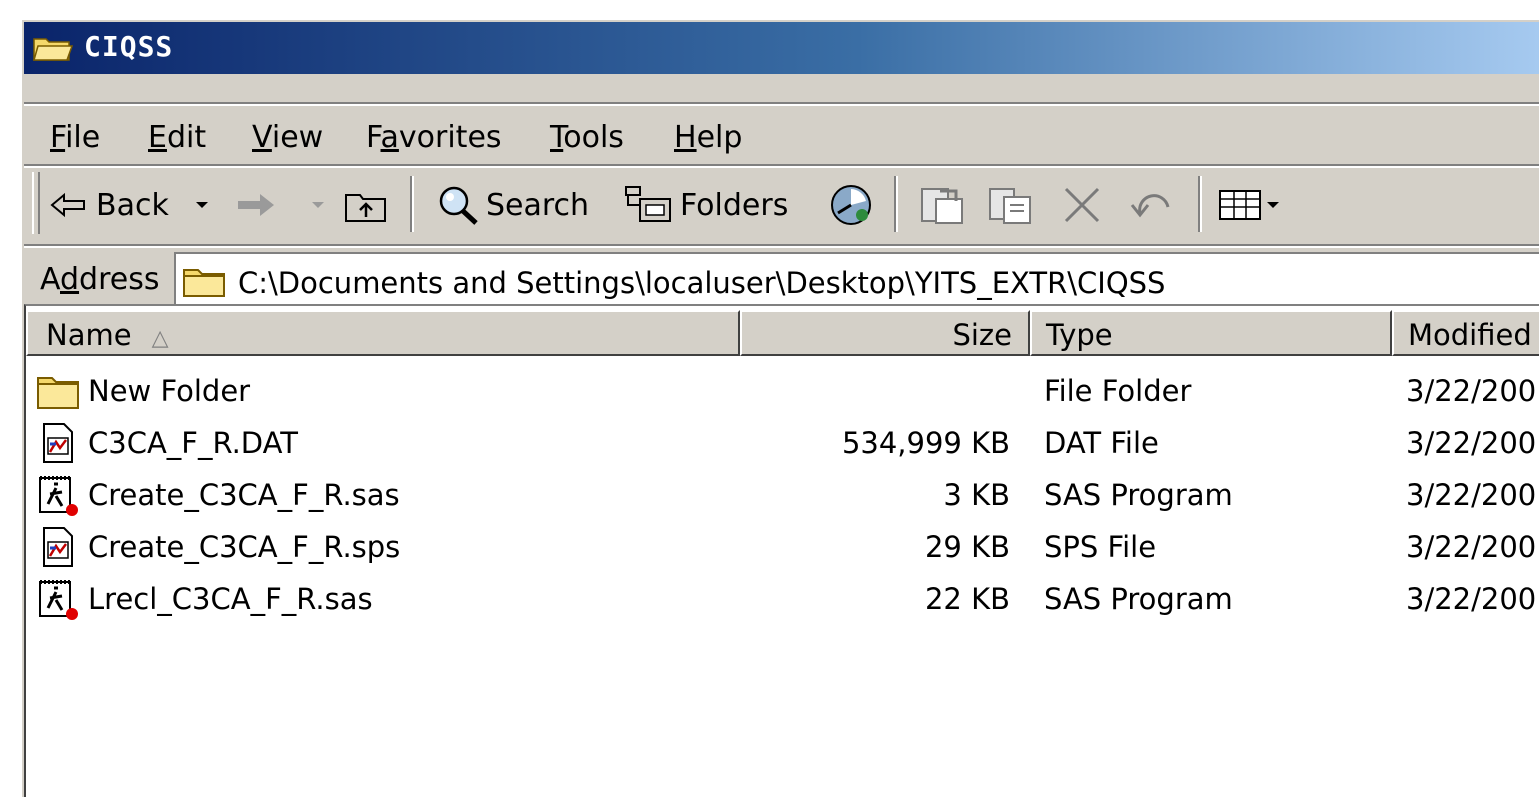  What do you see at coordinates (58, 137) in the screenshot?
I see `menu-file-mnemonic: F` at bounding box center [58, 137].